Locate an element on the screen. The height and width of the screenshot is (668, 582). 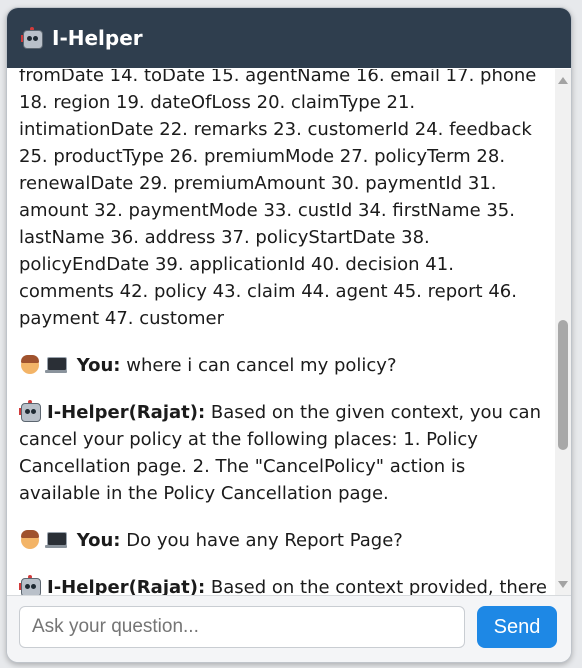
user-message: You: where i can cancel my policy? is located at coordinates (284, 365).